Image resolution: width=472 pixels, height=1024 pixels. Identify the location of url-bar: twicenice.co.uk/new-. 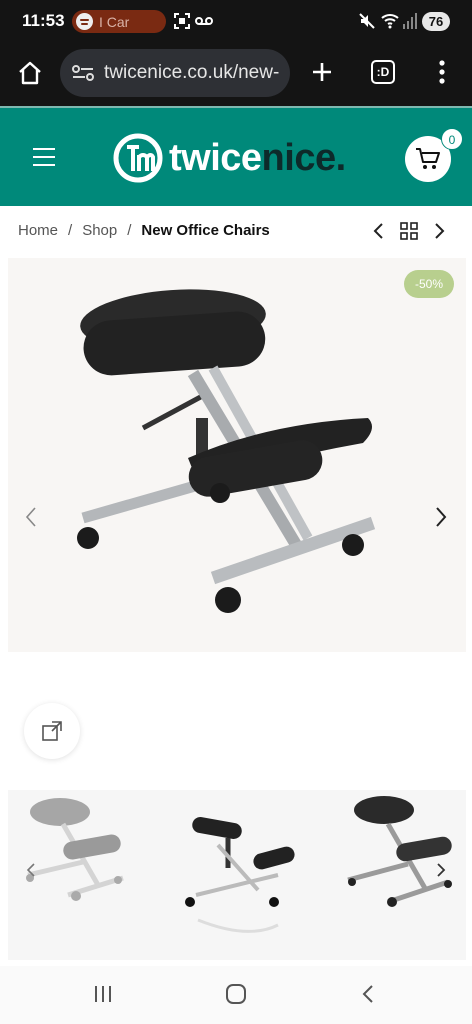
(175, 73).